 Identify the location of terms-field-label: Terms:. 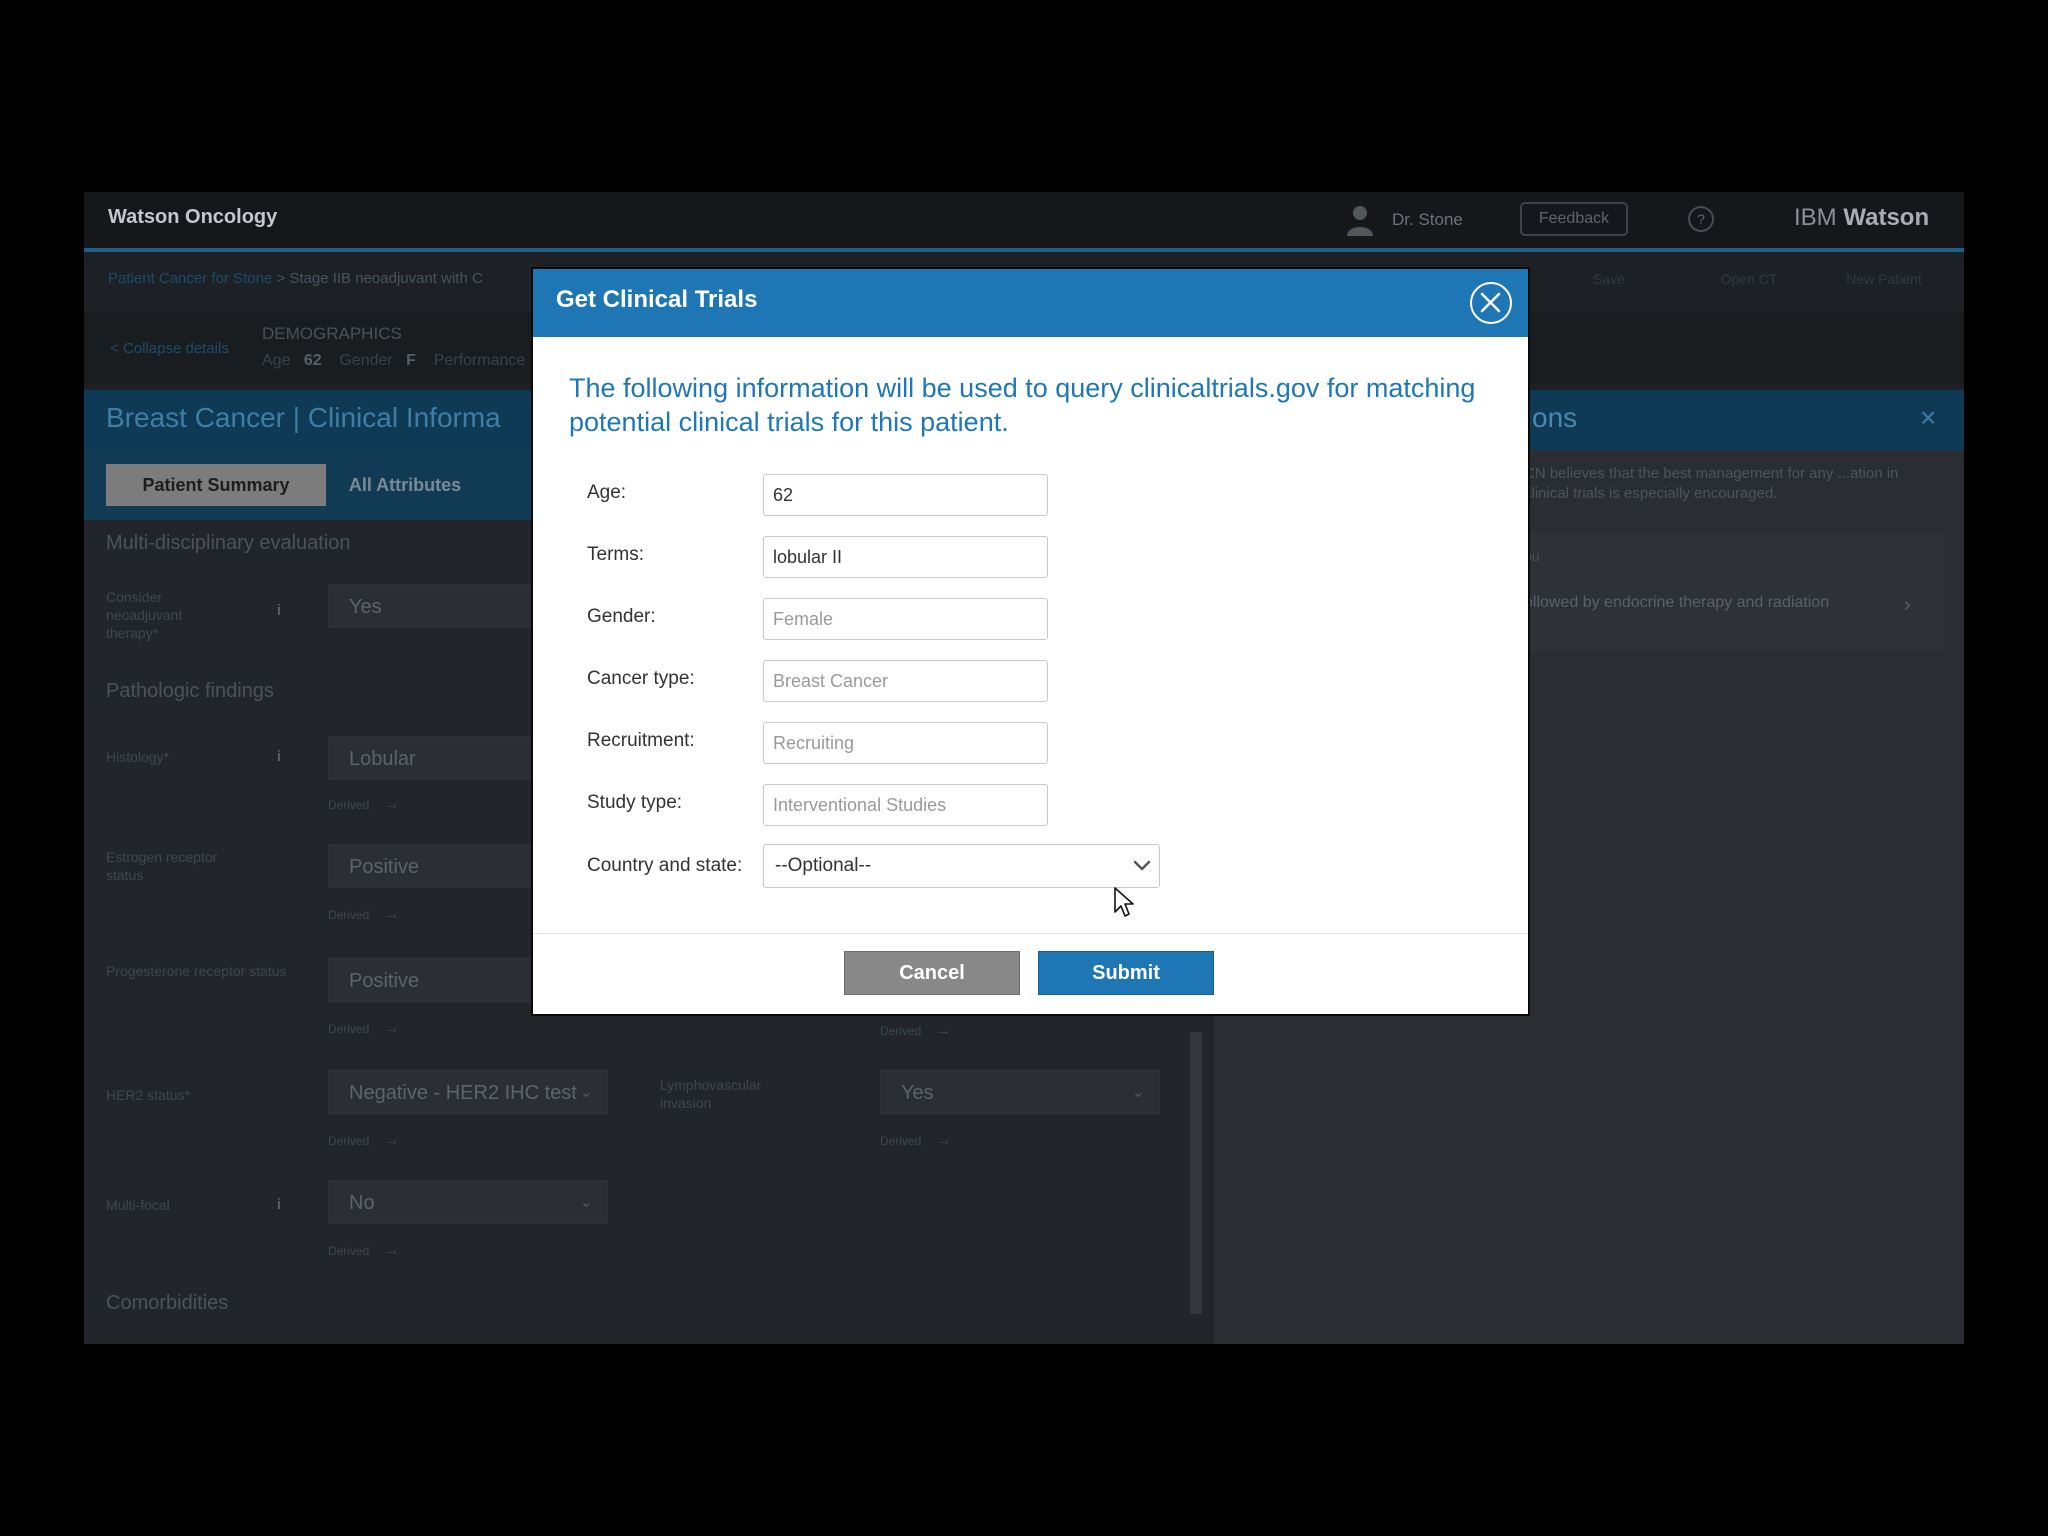
(615, 554).